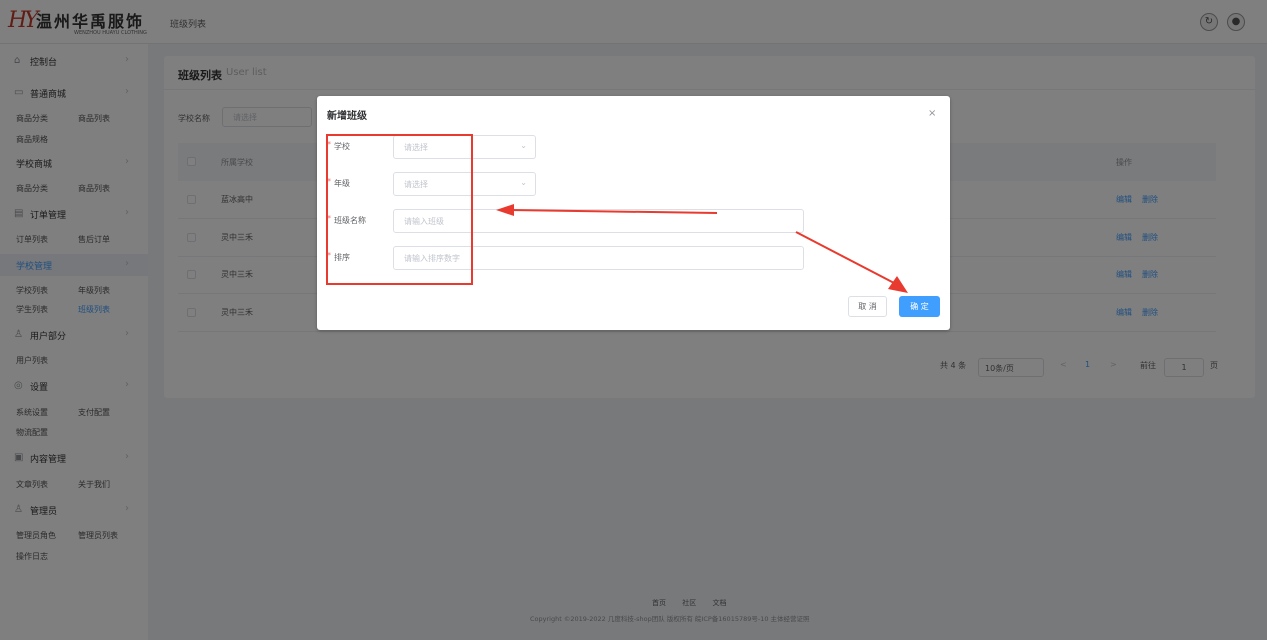 The width and height of the screenshot is (1267, 640). What do you see at coordinates (613, 211) in the screenshot?
I see `annotation-arrow-left` at bounding box center [613, 211].